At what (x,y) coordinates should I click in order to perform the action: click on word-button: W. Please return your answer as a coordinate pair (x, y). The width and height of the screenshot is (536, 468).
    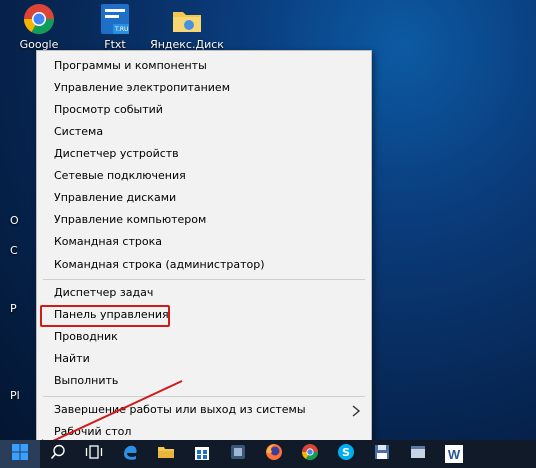
    Looking at the image, I should click on (454, 454).